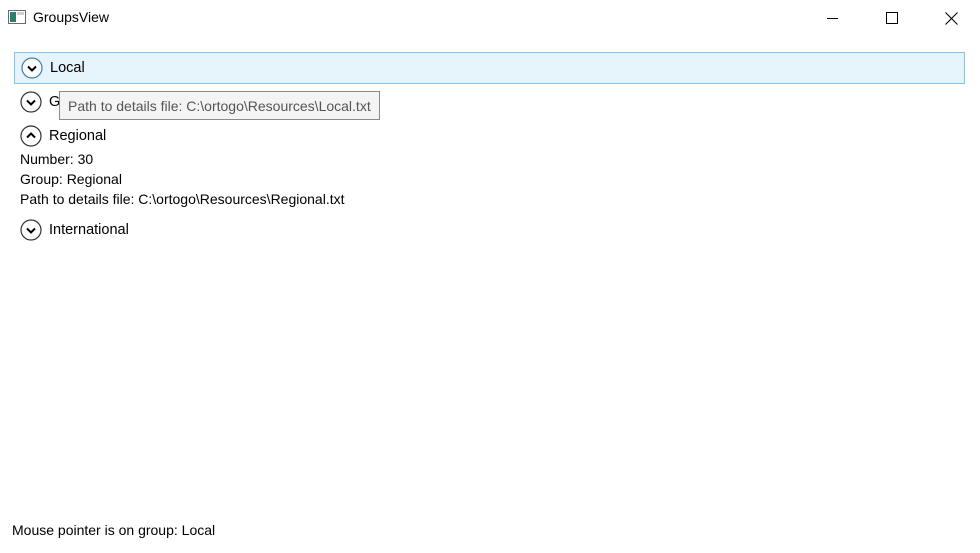 The height and width of the screenshot is (553, 980). I want to click on minimize-button, so click(833, 18).